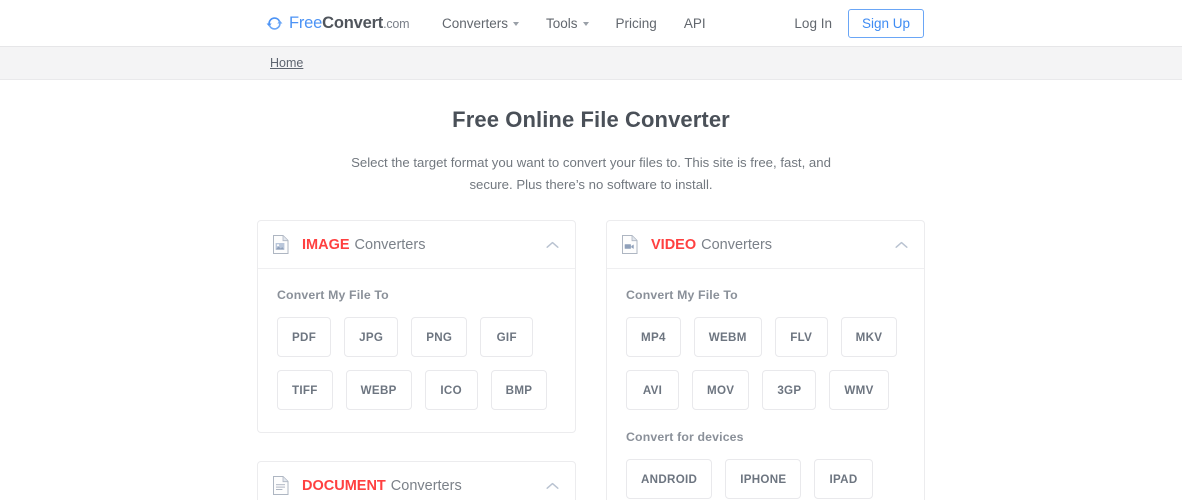 This screenshot has width=1182, height=500. Describe the element at coordinates (562, 23) in the screenshot. I see `nav-item-tools-label: Tools` at that location.